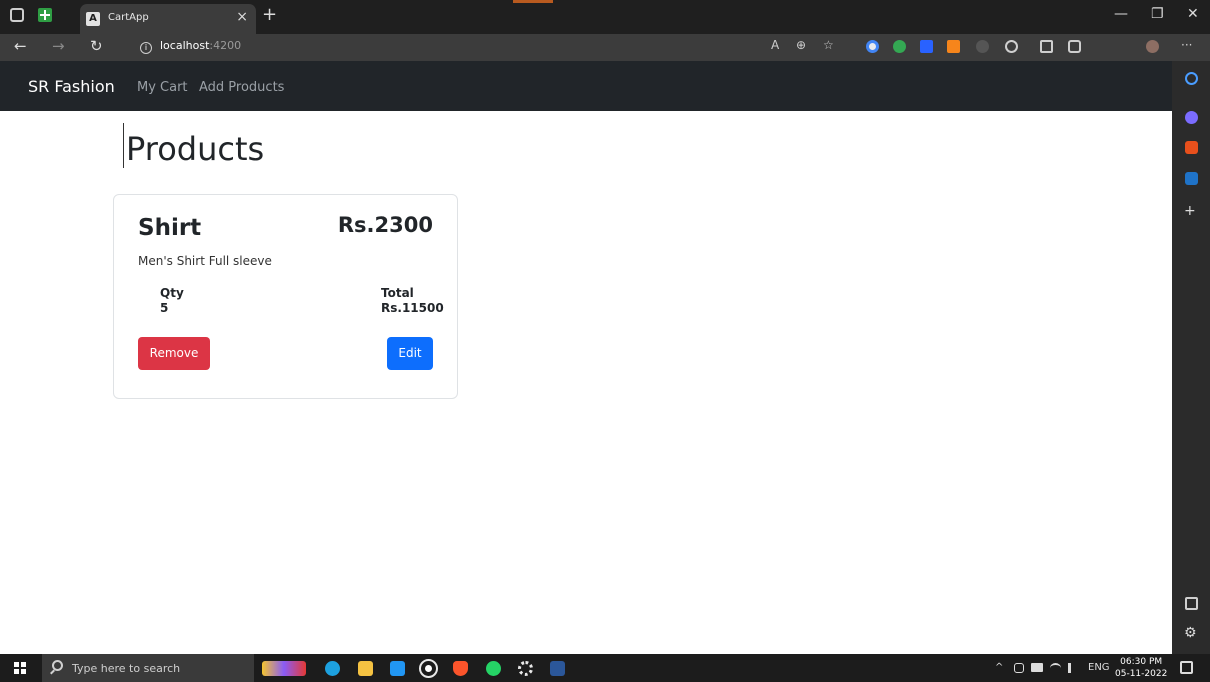 The height and width of the screenshot is (682, 1210). Describe the element at coordinates (1037, 667) in the screenshot. I see `battery-icon` at that location.